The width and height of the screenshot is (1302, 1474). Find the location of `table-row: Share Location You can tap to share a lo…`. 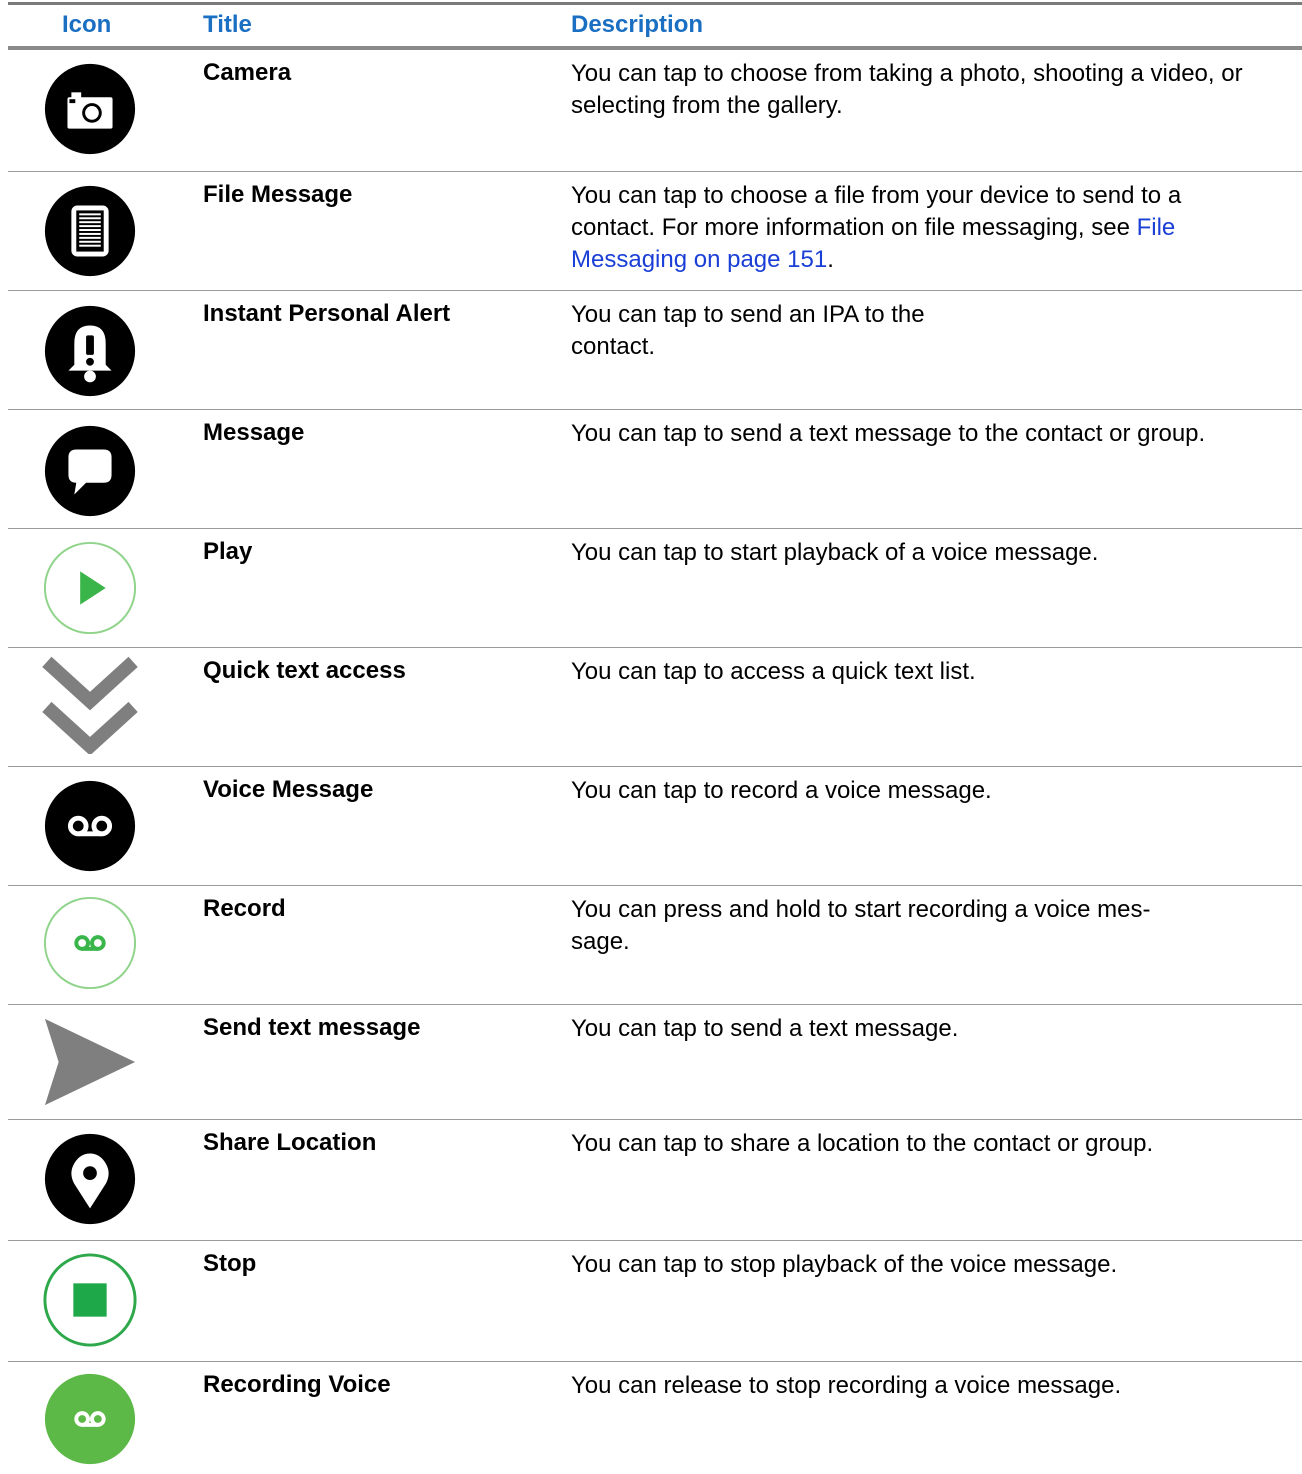

table-row: Share Location You can tap to share a lo… is located at coordinates (655, 1180).